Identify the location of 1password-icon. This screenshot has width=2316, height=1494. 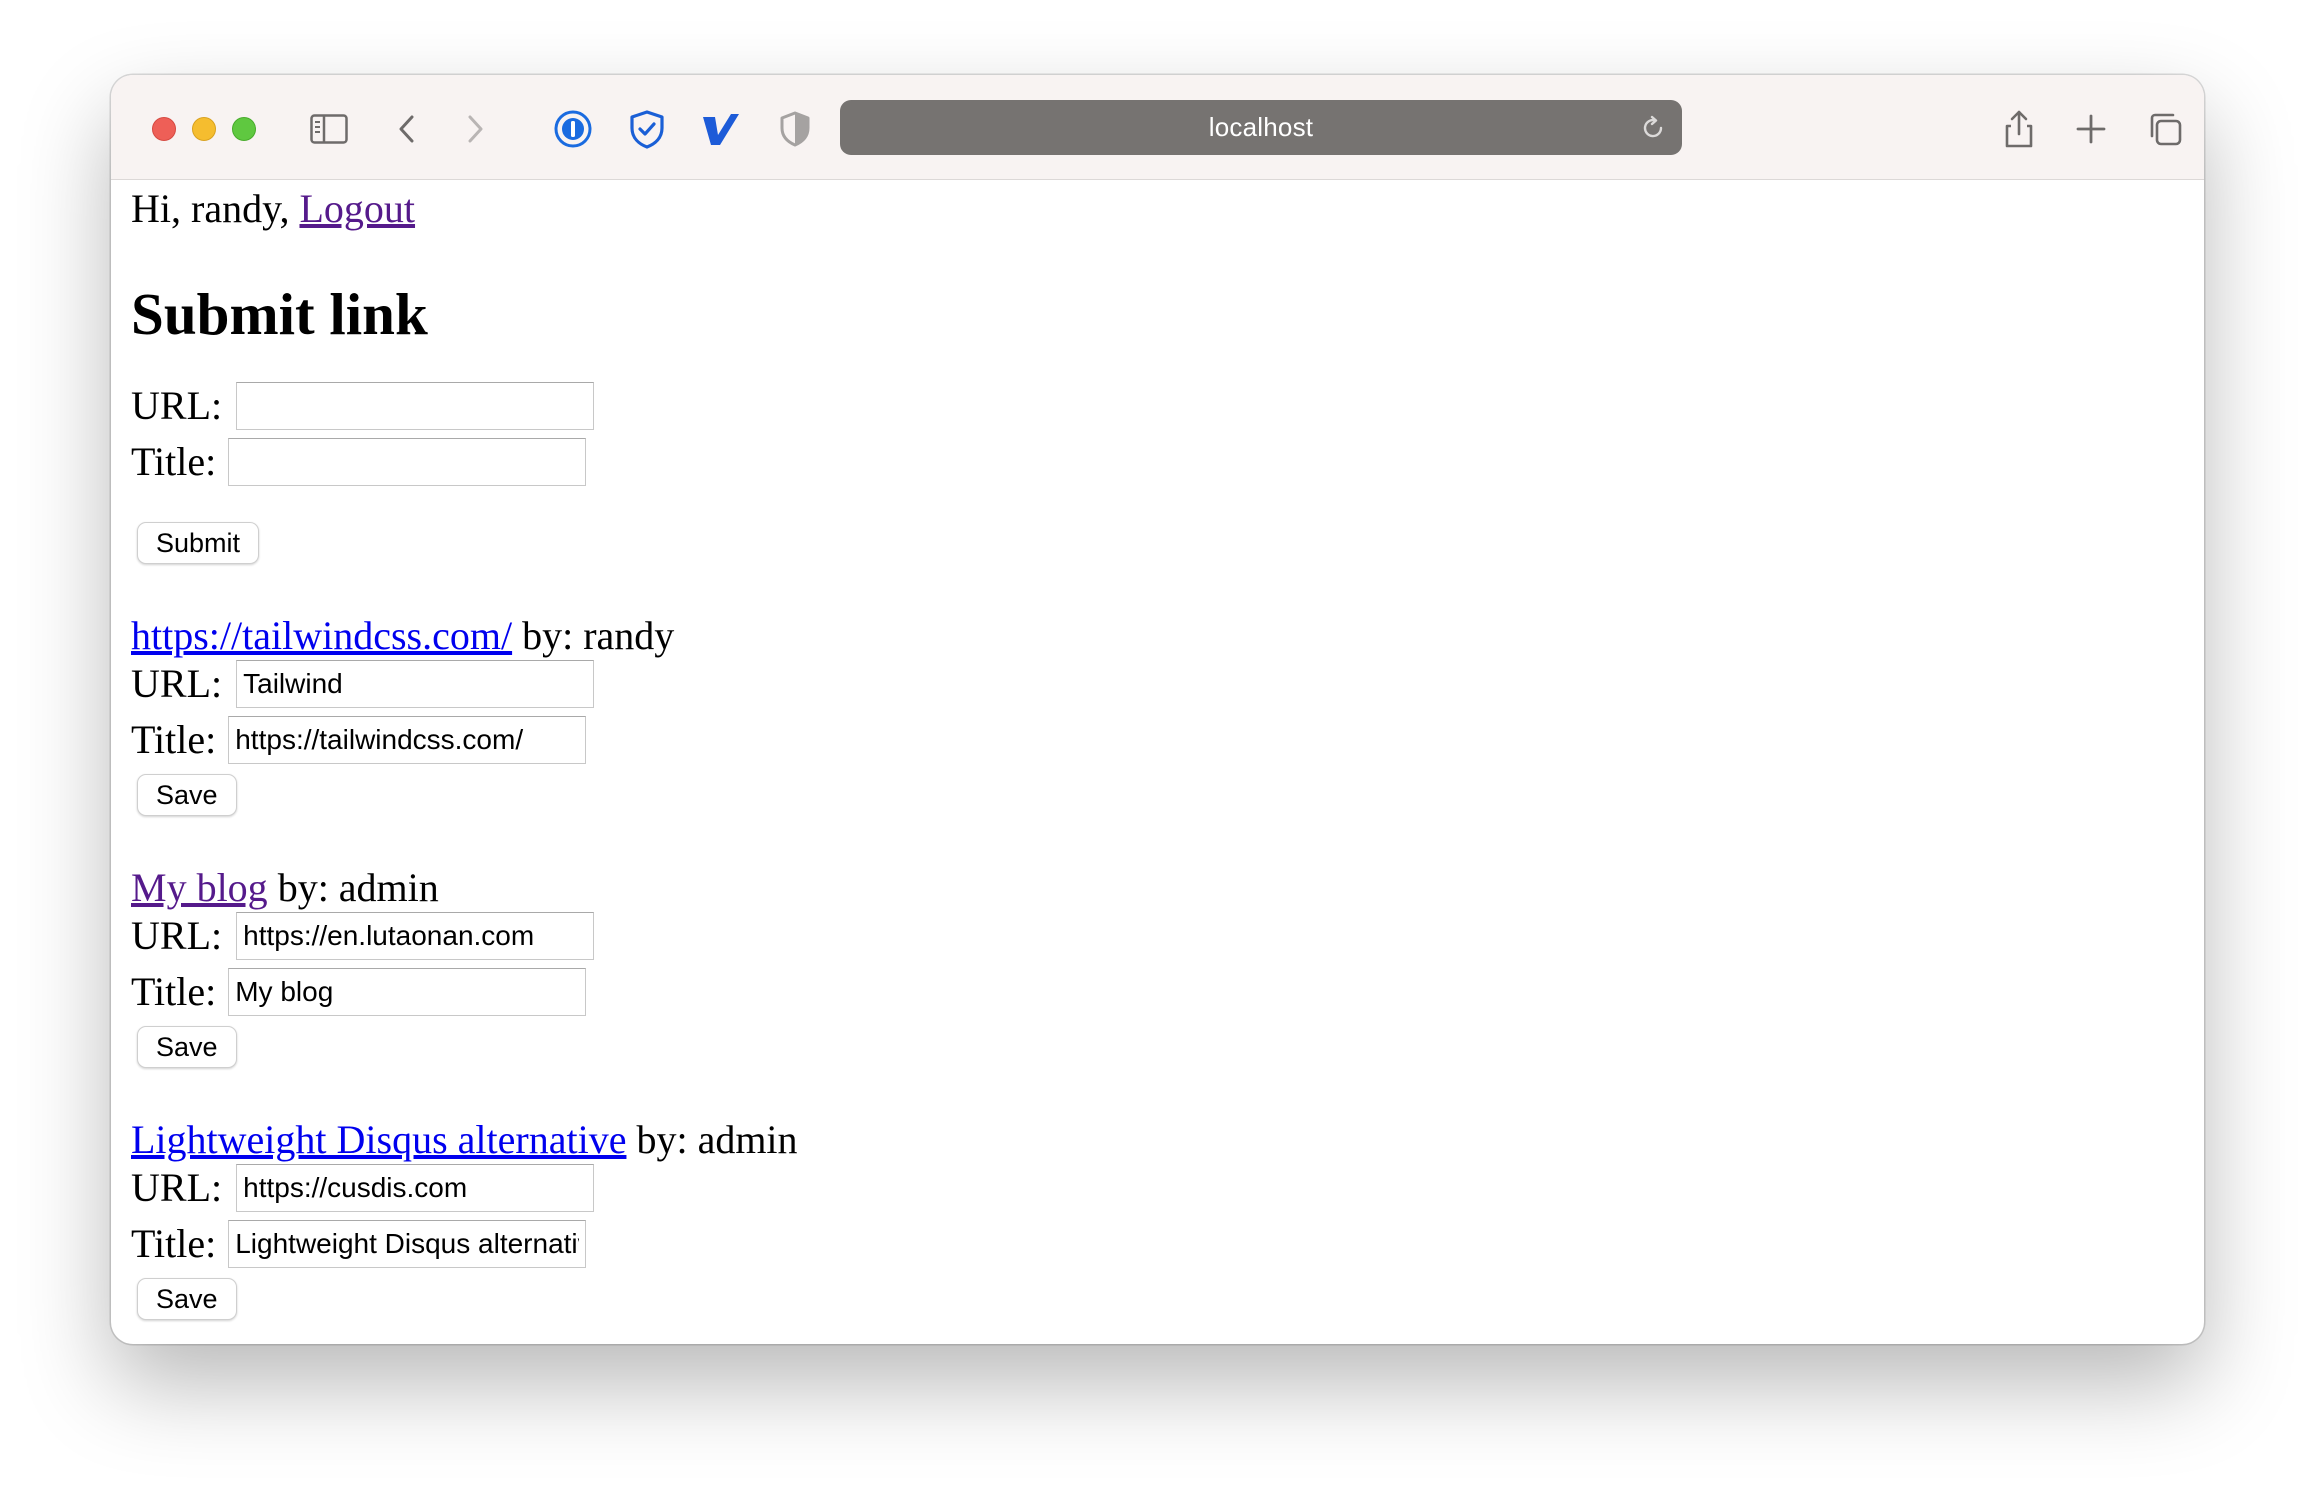
(573, 129).